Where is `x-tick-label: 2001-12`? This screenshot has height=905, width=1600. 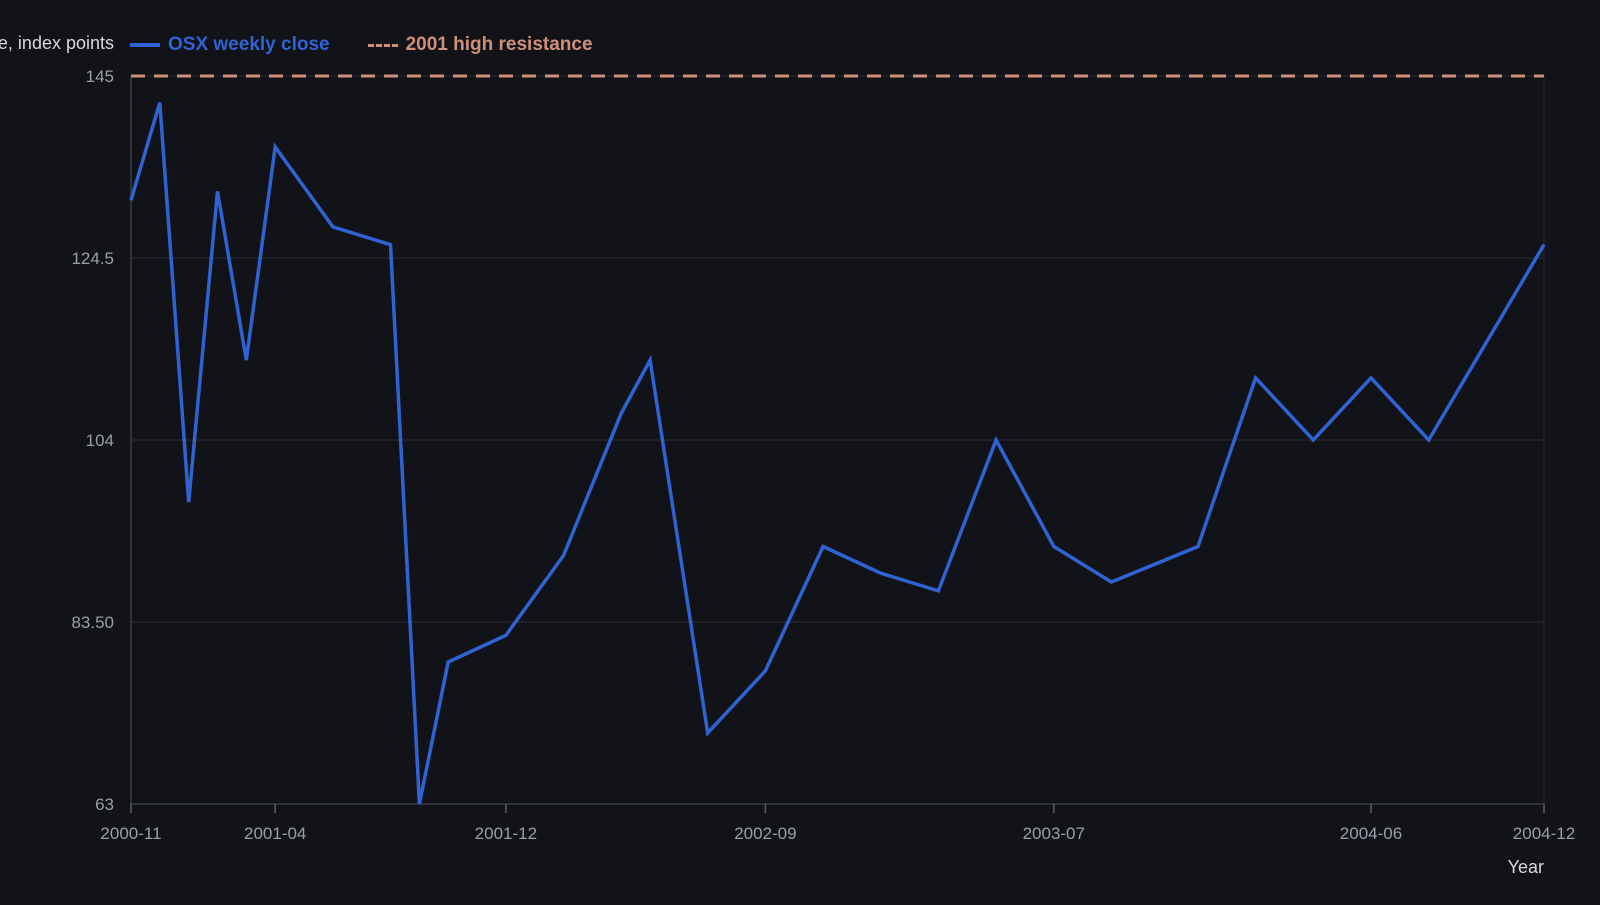
x-tick-label: 2001-12 is located at coordinates (506, 833).